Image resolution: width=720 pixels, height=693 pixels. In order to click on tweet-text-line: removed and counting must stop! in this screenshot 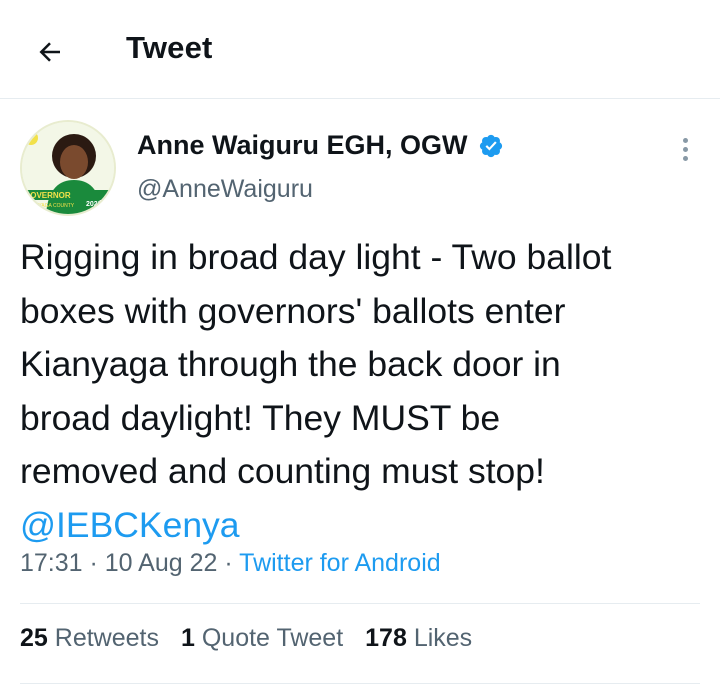, I will do `click(282, 471)`.